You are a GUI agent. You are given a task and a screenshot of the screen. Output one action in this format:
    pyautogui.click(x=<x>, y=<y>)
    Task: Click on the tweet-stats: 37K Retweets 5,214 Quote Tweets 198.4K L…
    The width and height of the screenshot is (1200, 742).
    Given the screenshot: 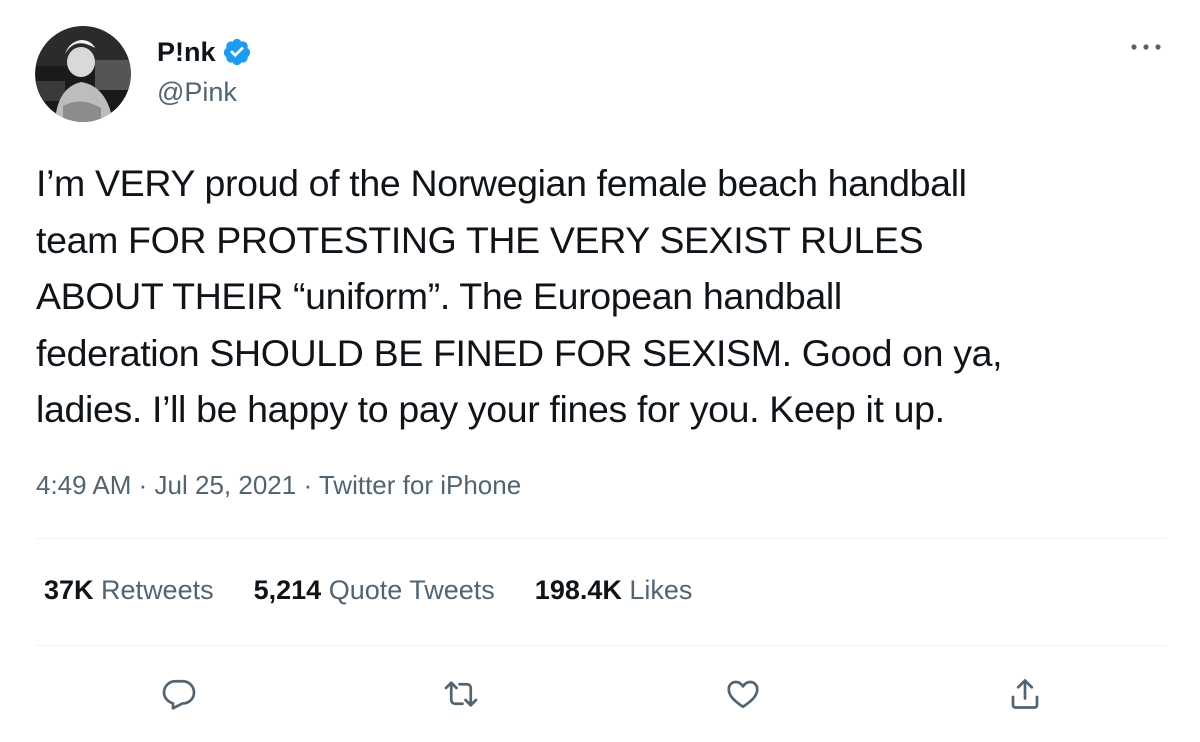 What is the action you would take?
    pyautogui.click(x=368, y=590)
    